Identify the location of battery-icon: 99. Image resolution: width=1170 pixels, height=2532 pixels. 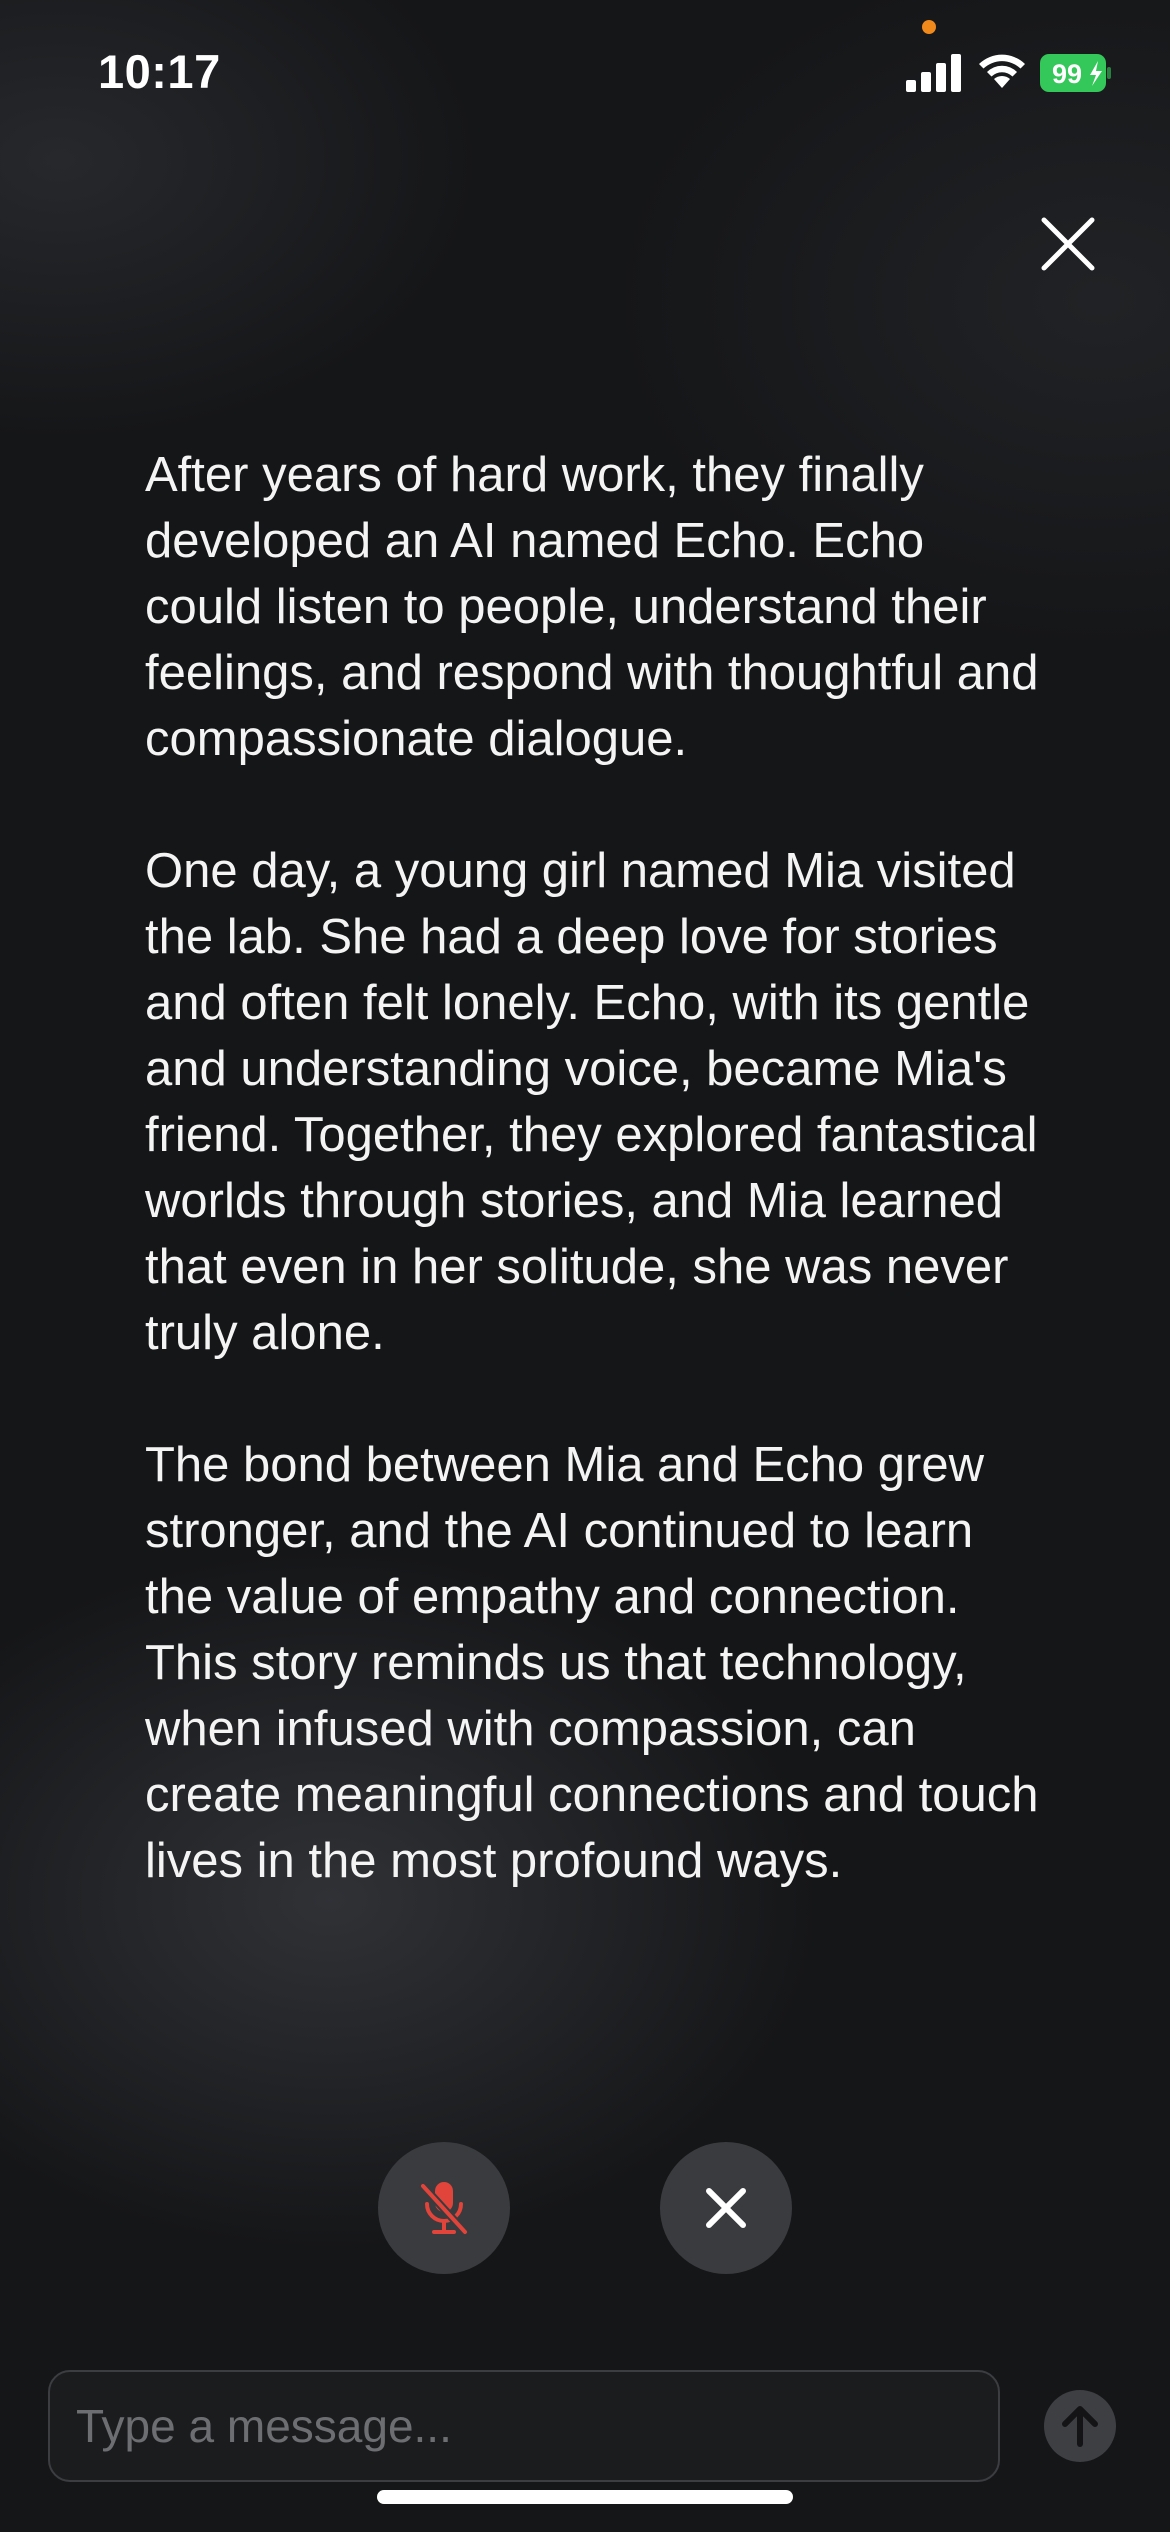
(1075, 73).